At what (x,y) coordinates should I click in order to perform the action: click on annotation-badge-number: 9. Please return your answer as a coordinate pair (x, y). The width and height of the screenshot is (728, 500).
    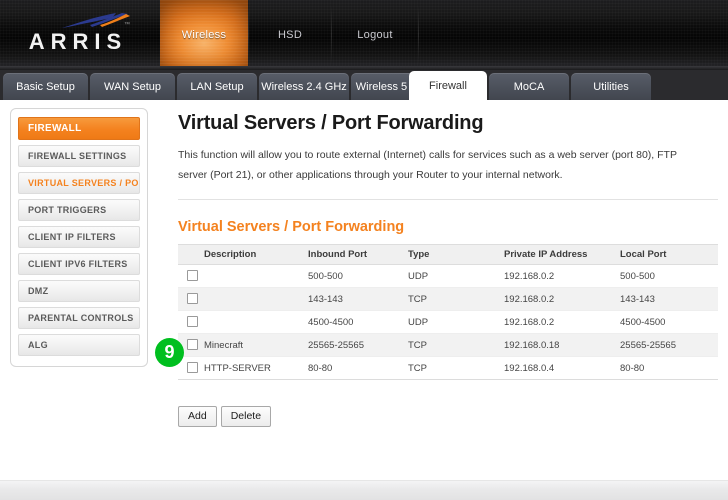
    Looking at the image, I should click on (169, 352).